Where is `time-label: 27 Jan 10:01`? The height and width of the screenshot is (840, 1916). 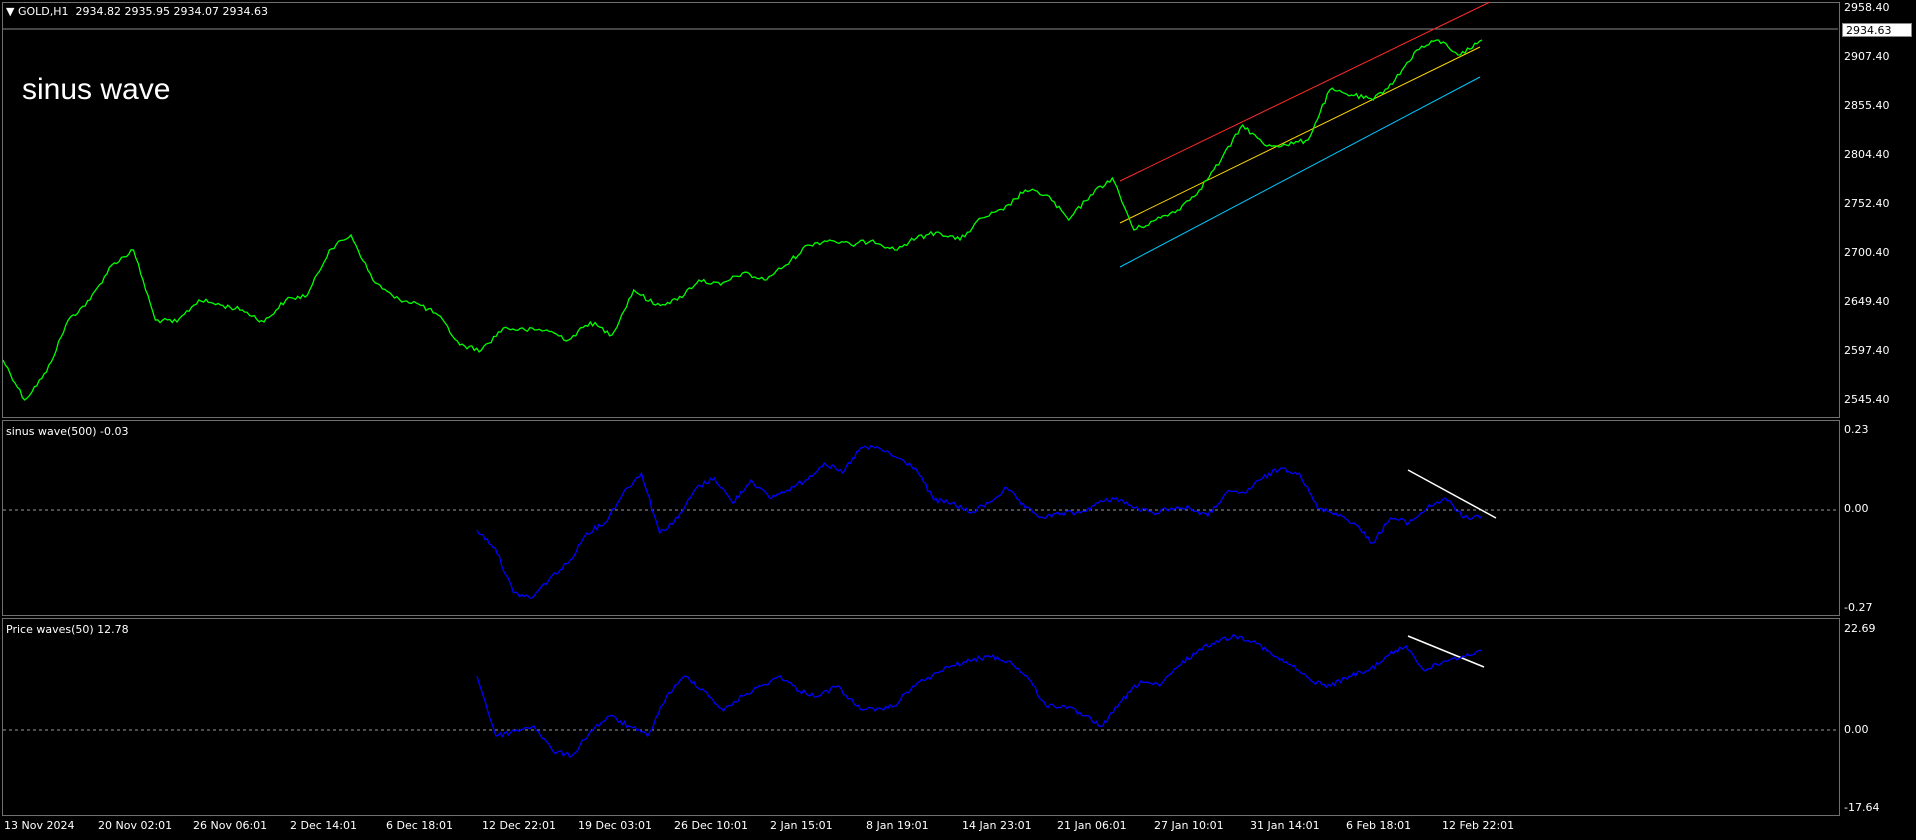
time-label: 27 Jan 10:01 is located at coordinates (1189, 825).